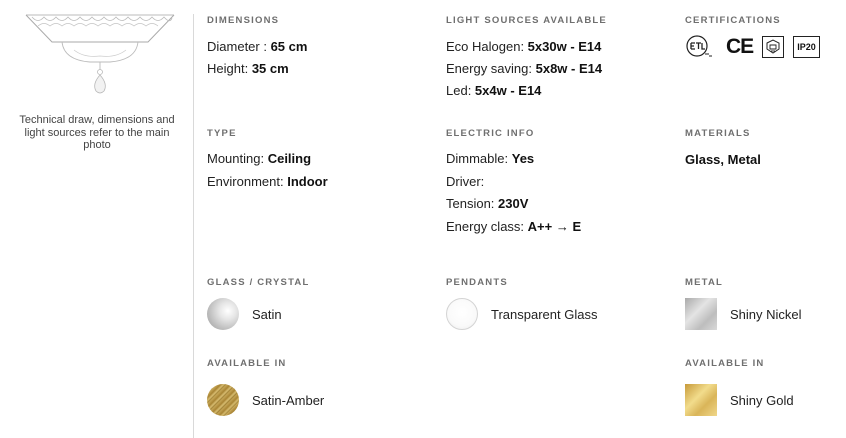 The width and height of the screenshot is (846, 438). I want to click on type-environment: Environment: Indoor, so click(267, 181).